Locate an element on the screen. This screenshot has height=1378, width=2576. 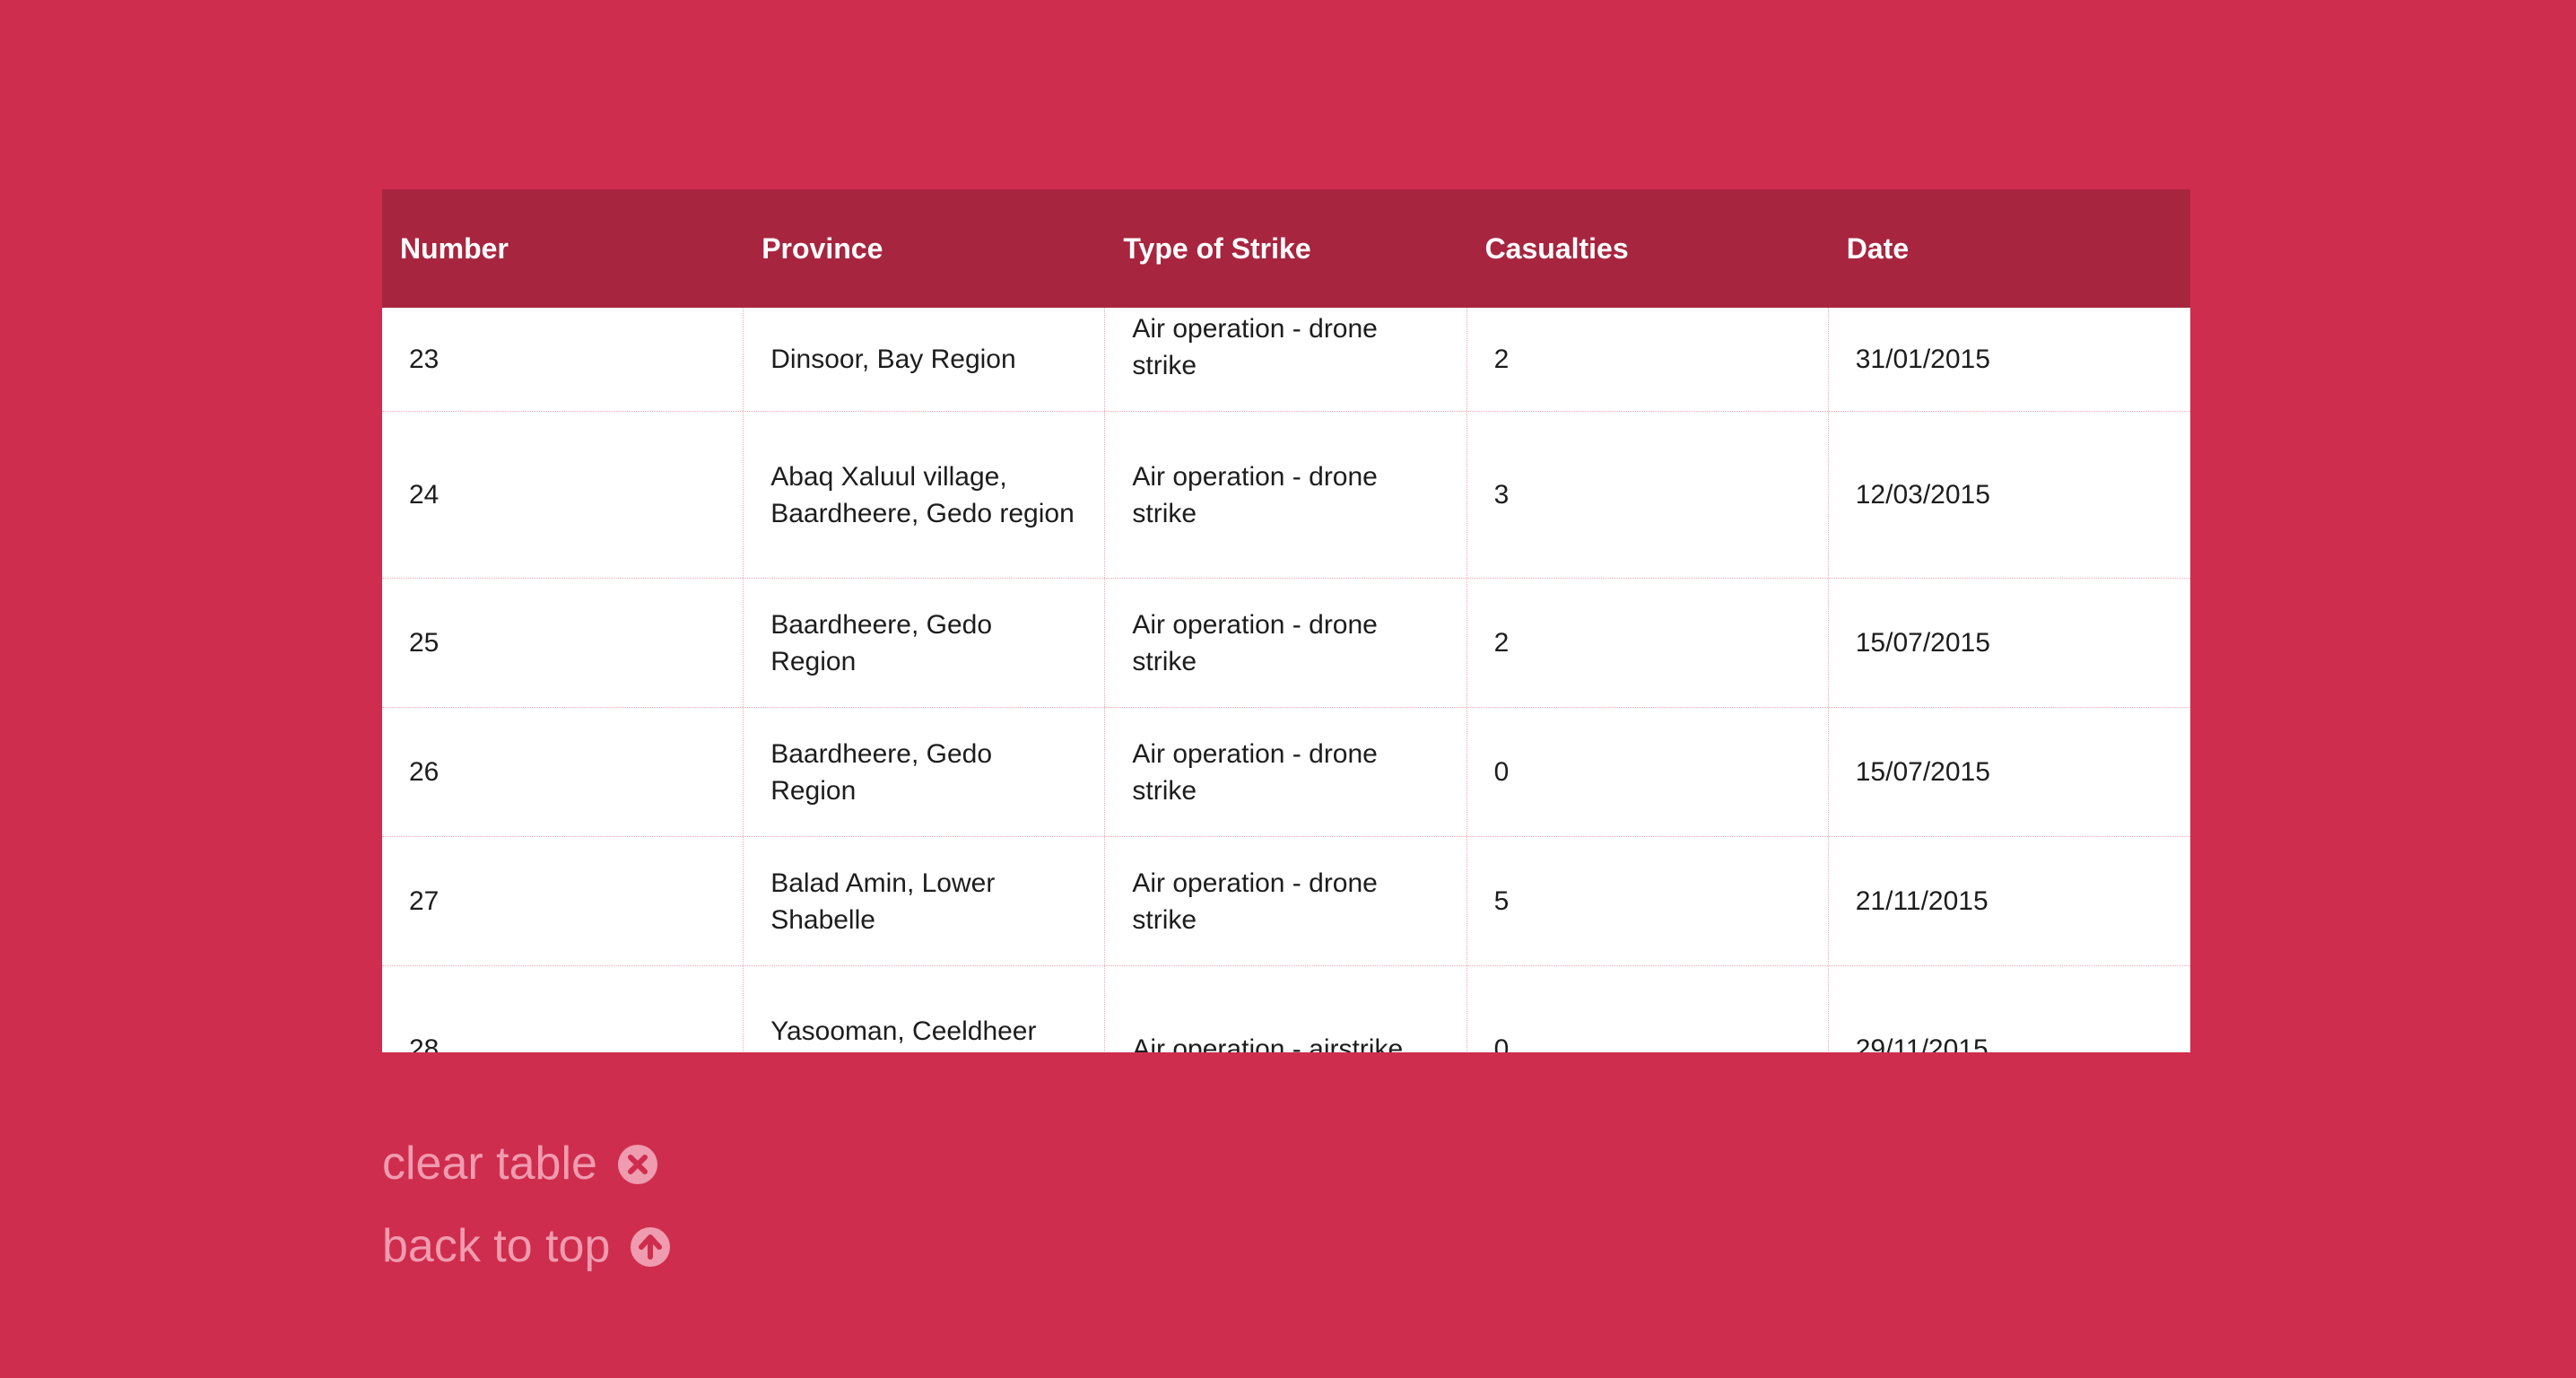
cell-number: 24 is located at coordinates (563, 495).